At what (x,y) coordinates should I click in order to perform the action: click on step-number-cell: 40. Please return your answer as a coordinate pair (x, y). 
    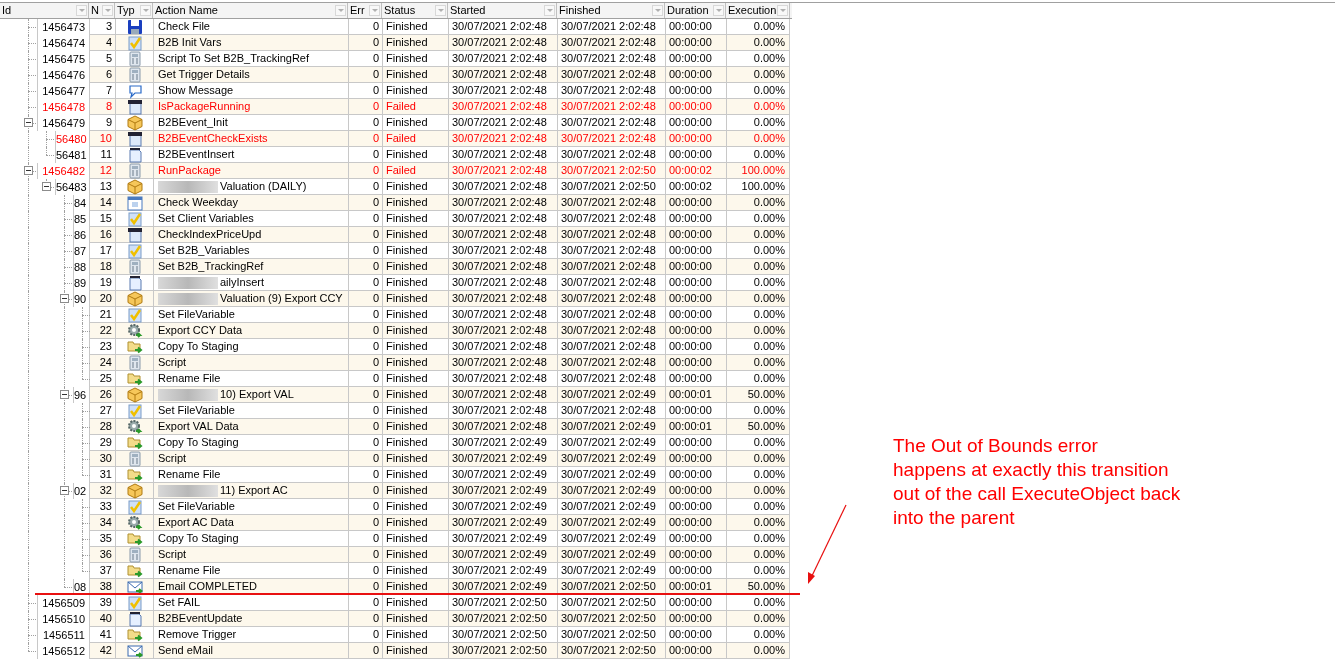
    Looking at the image, I should click on (102, 619).